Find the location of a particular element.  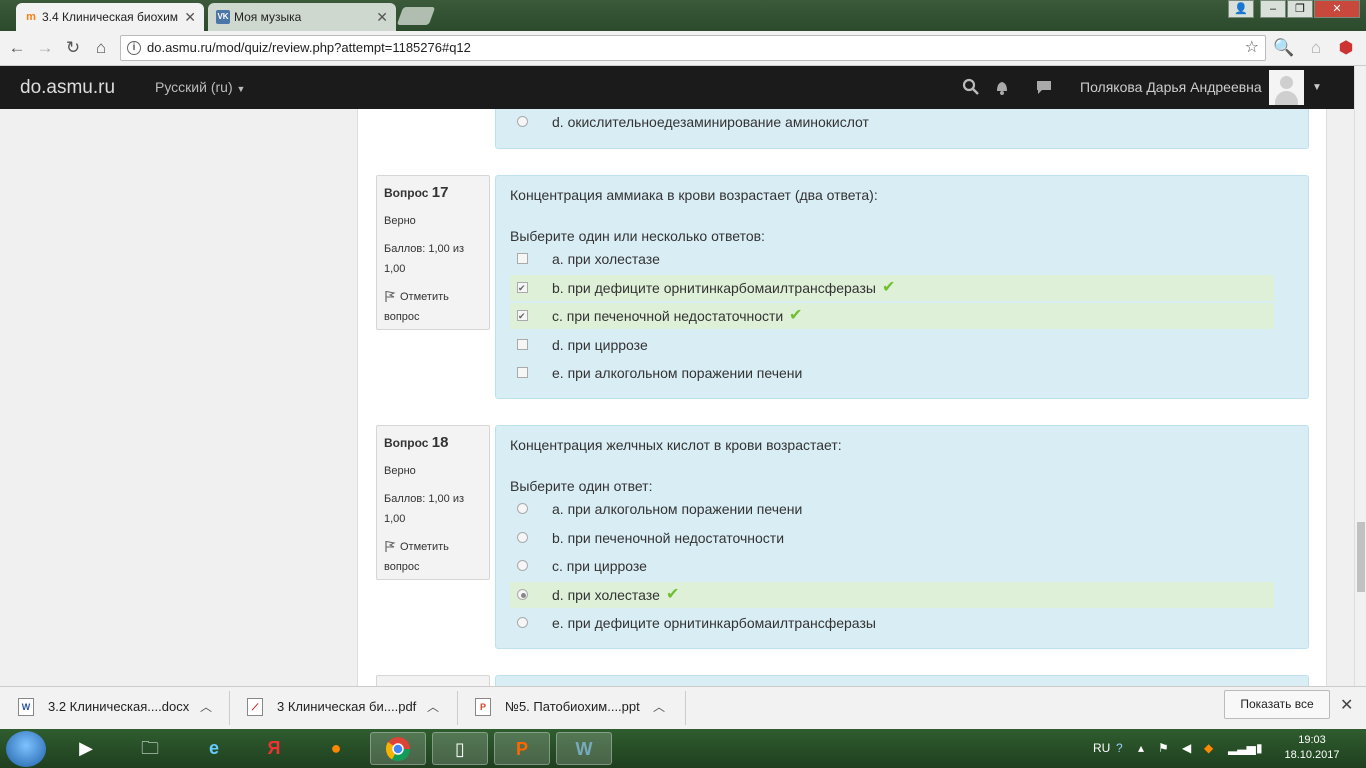

page-scrollbar is located at coordinates (1360, 376).